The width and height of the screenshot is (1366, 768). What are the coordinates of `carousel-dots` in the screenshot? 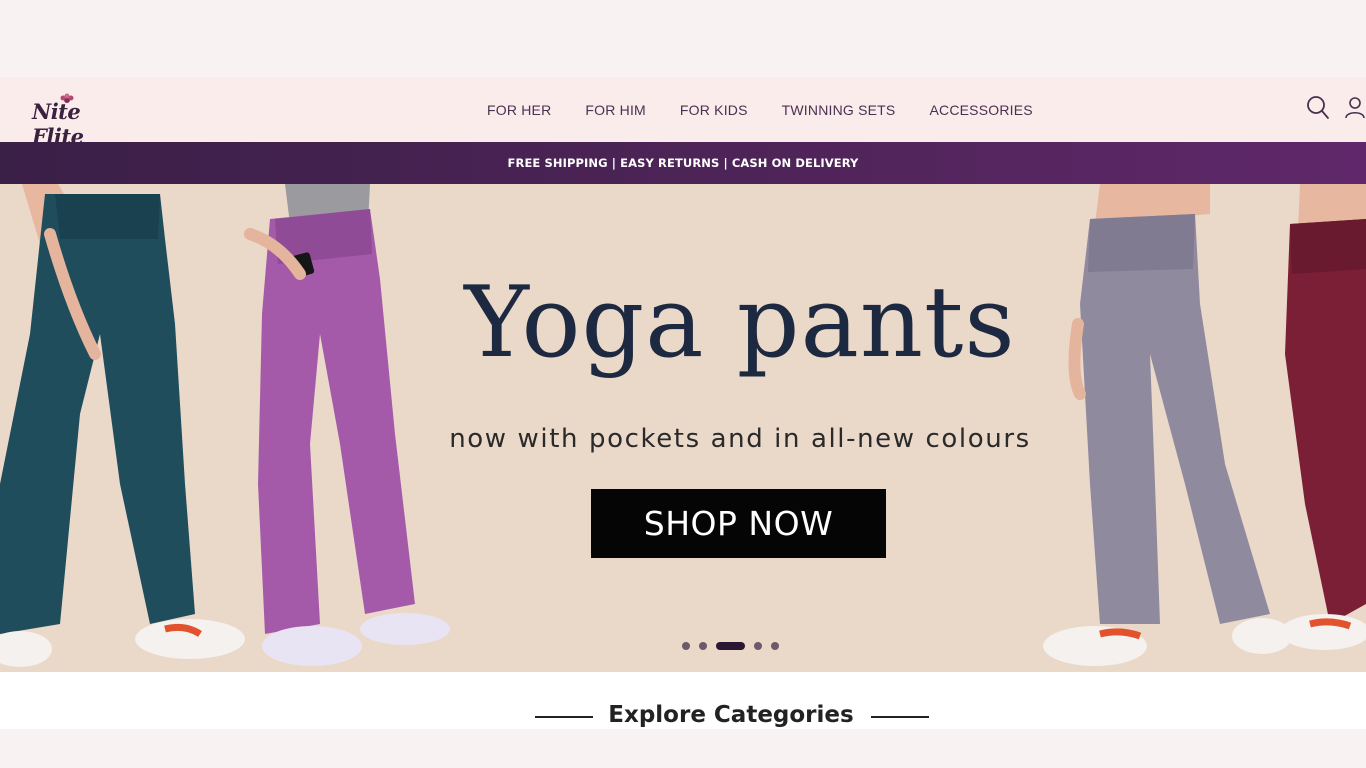 It's located at (735, 646).